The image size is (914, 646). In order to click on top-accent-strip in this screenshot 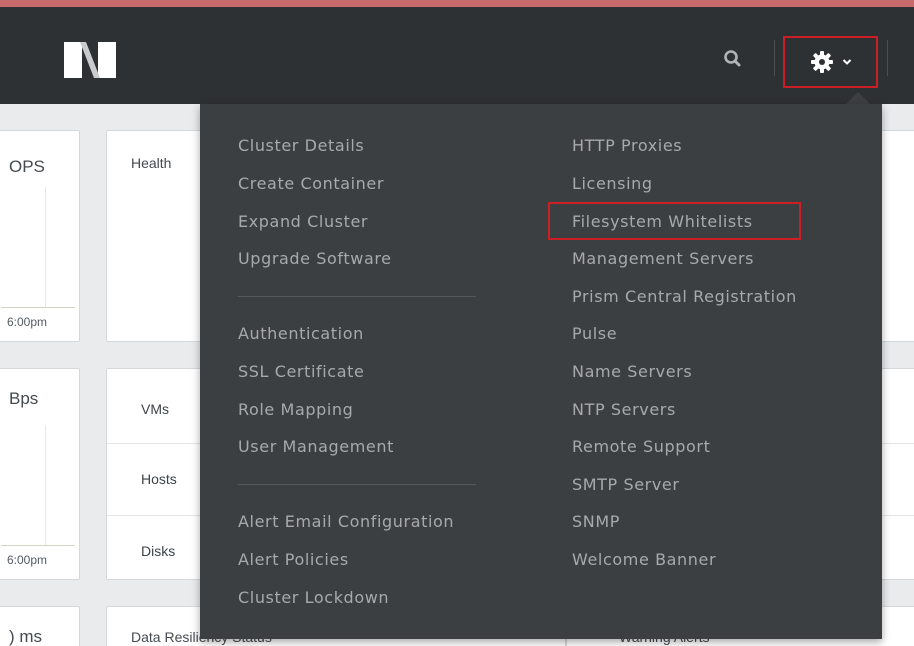, I will do `click(457, 3)`.